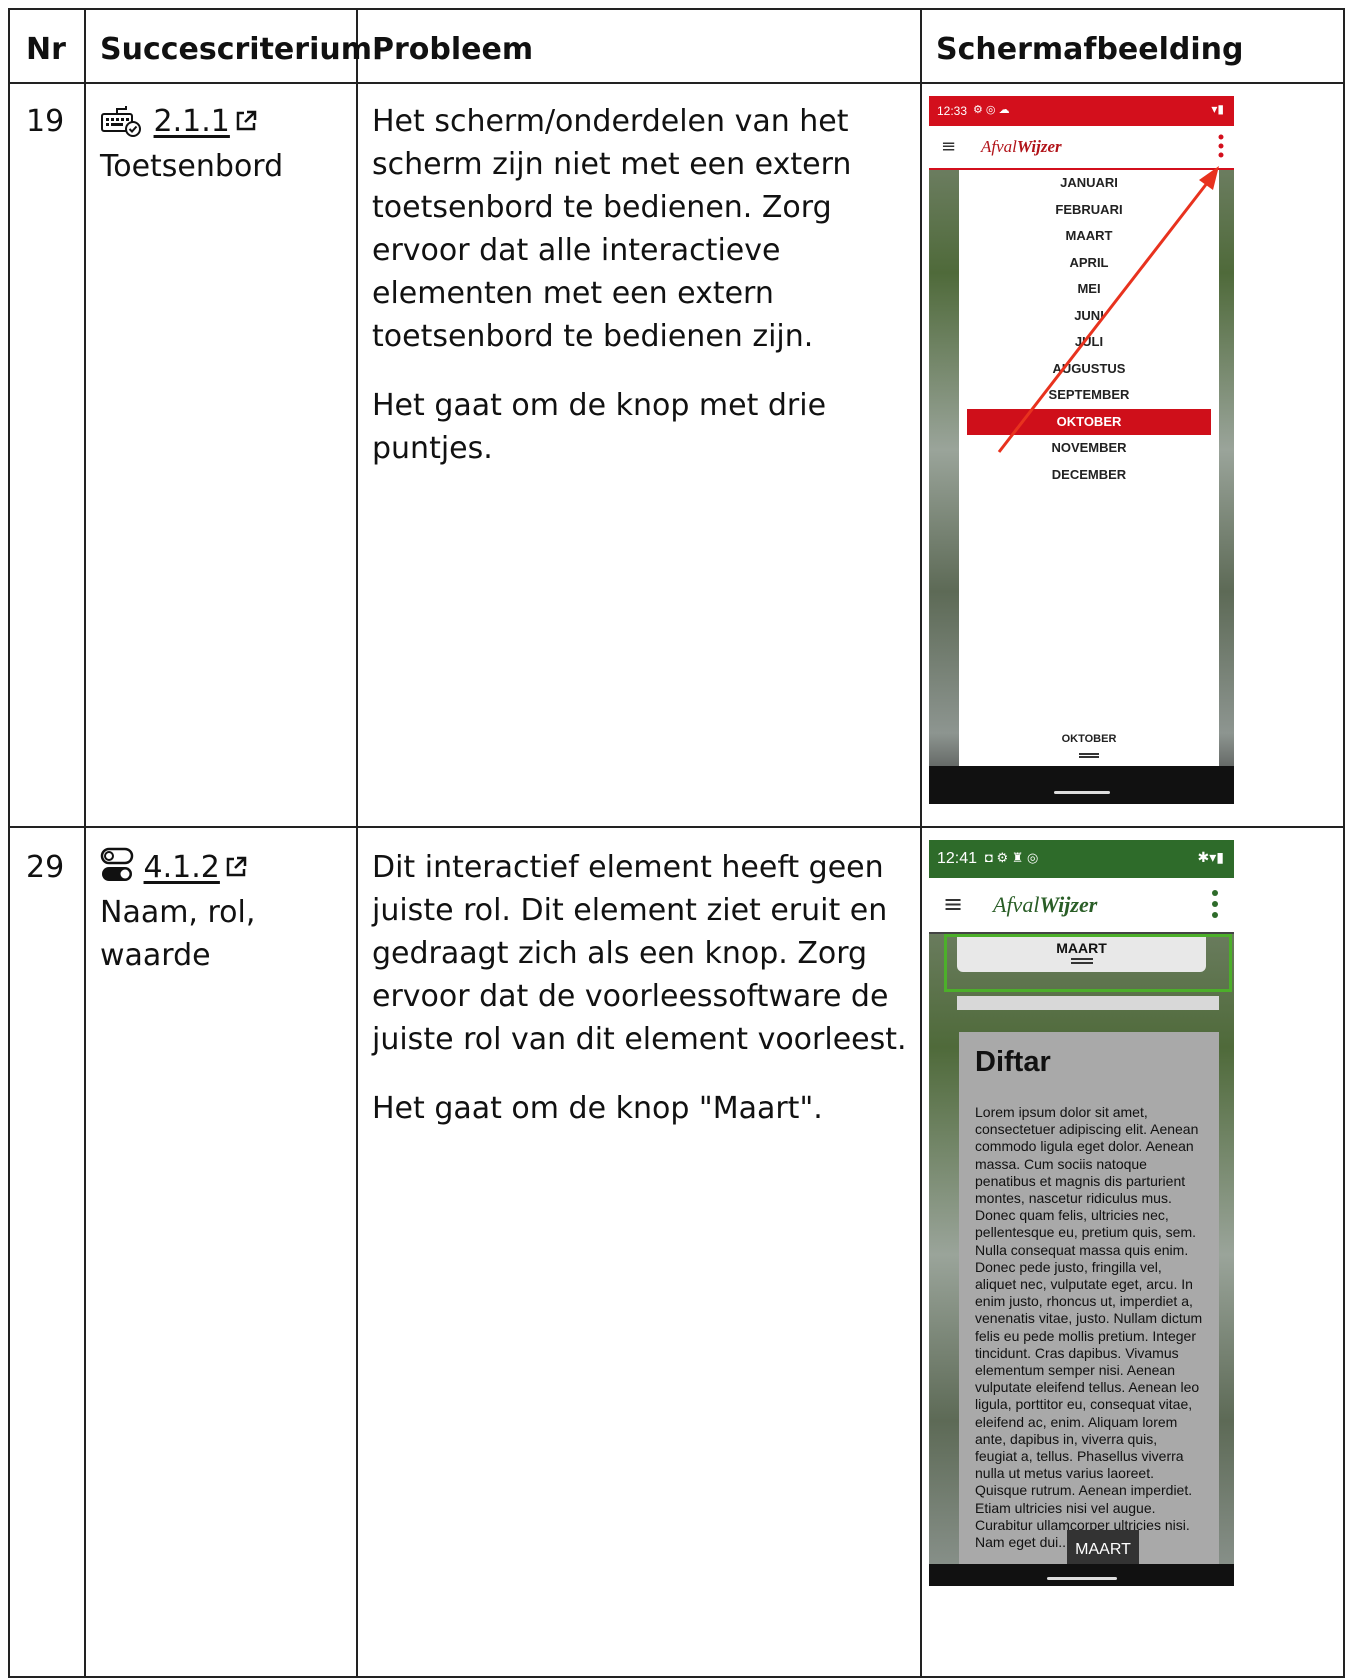  I want to click on app-bar: ≡ AfvalWijzer, so click(1081, 906).